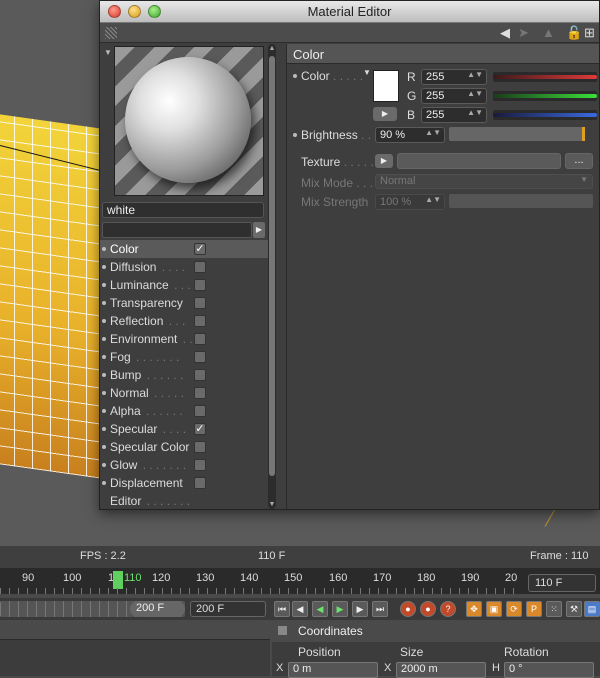 The width and height of the screenshot is (600, 678). I want to click on scroll-up-icon: ▲, so click(272, 48).